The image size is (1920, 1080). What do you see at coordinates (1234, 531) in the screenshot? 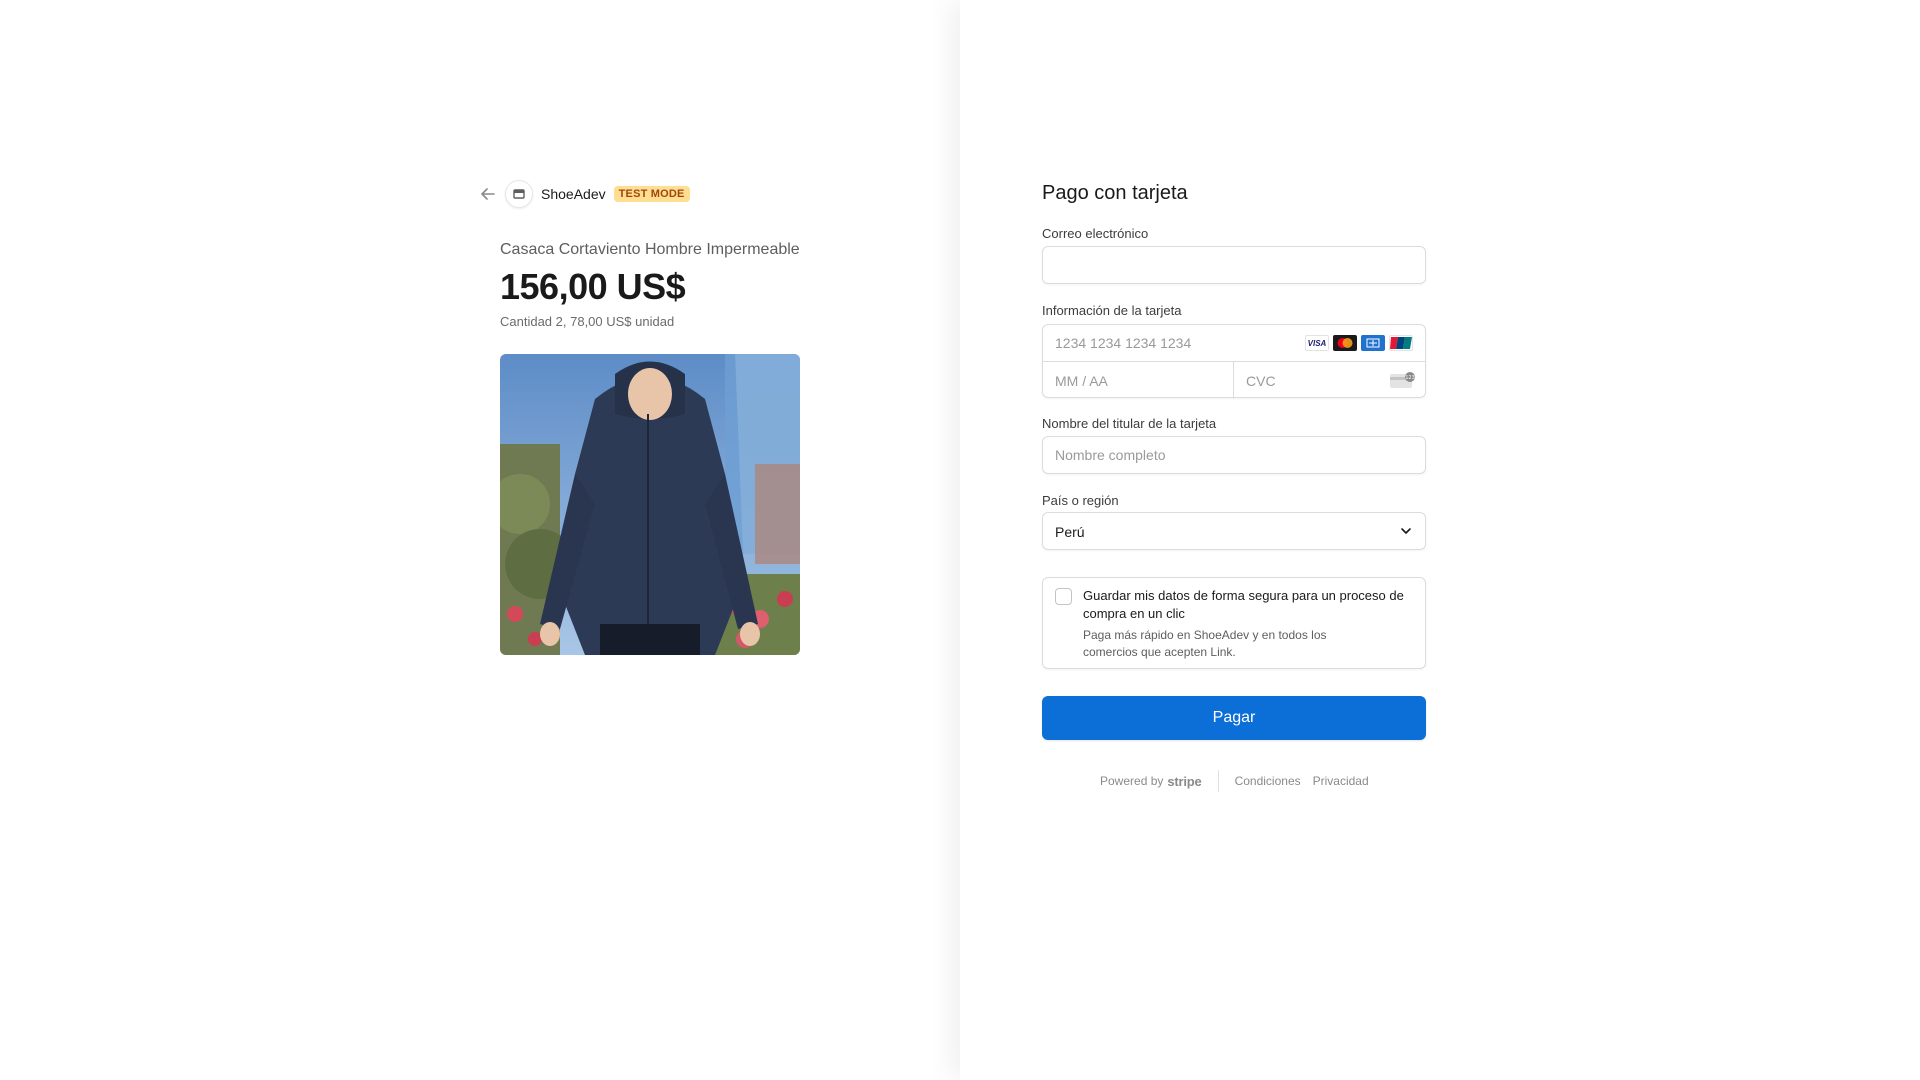
I see `country-select: Perú` at bounding box center [1234, 531].